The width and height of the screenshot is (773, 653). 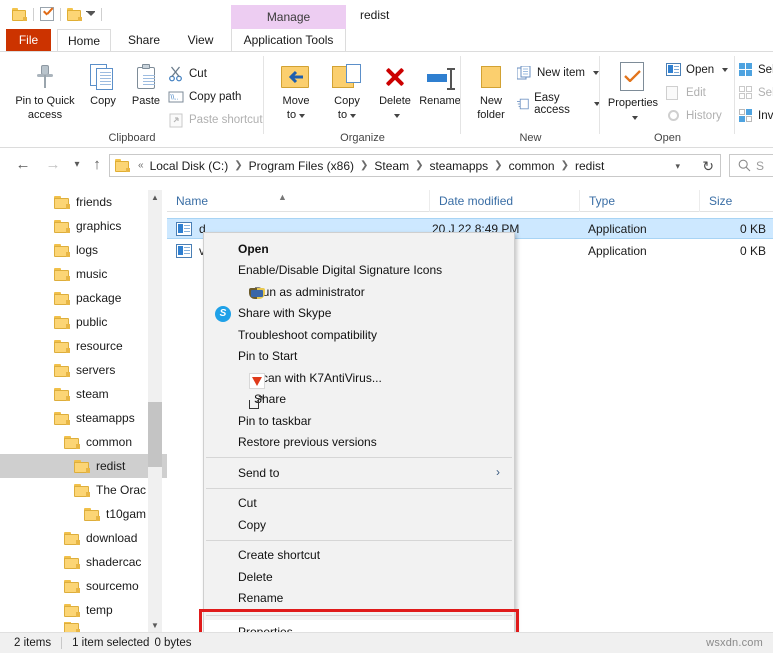 I want to click on nav-item-package: package, so click(x=83, y=298).